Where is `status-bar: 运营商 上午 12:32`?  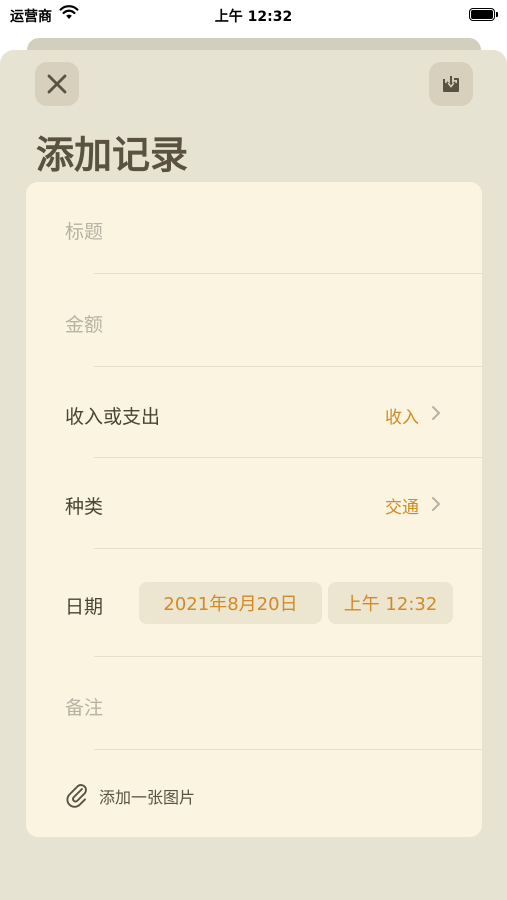
status-bar: 运营商 上午 12:32 is located at coordinates (253, 16).